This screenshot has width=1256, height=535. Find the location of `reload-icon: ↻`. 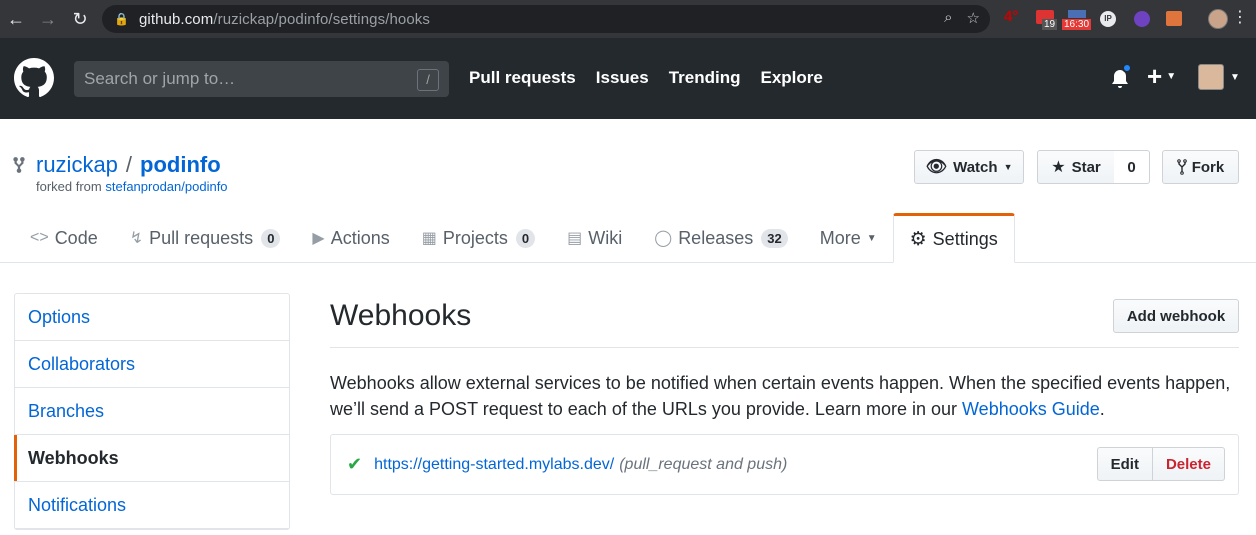

reload-icon: ↻ is located at coordinates (80, 19).